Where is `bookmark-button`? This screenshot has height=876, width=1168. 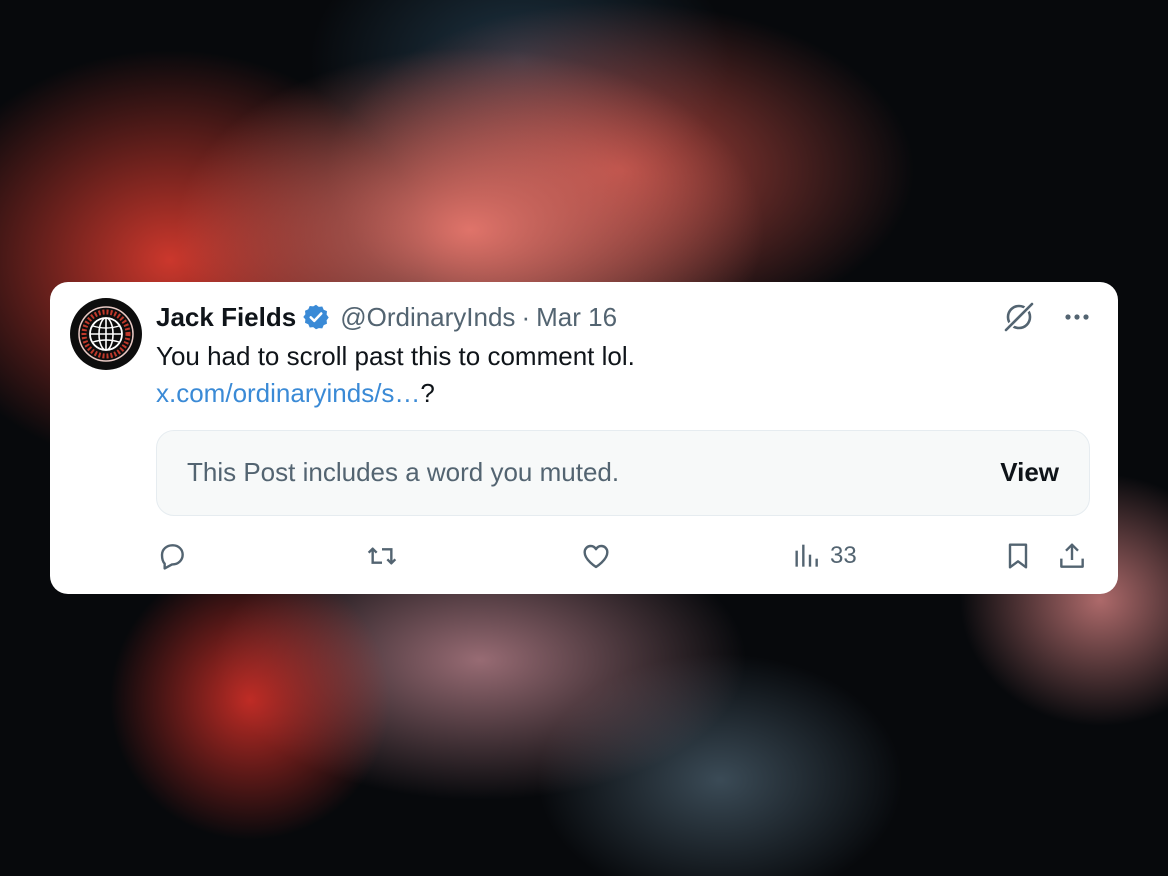 bookmark-button is located at coordinates (1018, 556).